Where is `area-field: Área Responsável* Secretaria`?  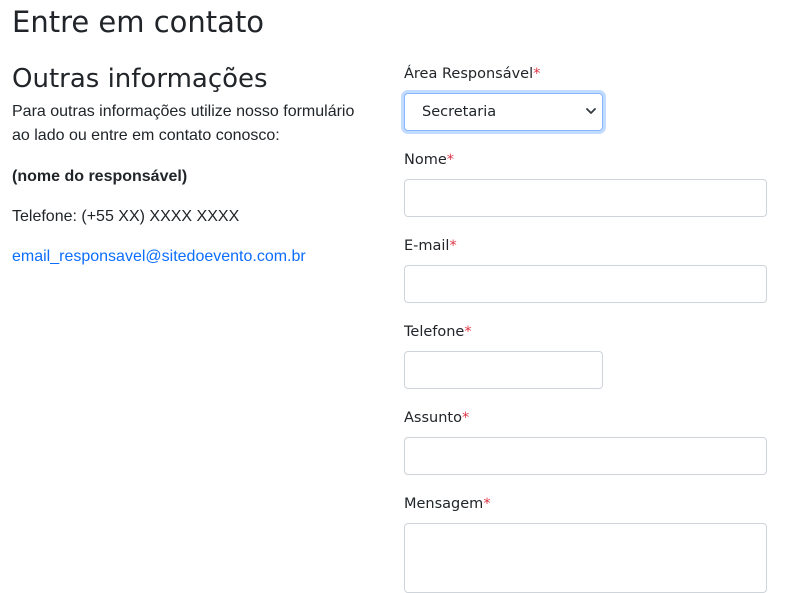 area-field: Área Responsável* Secretaria is located at coordinates (503, 97).